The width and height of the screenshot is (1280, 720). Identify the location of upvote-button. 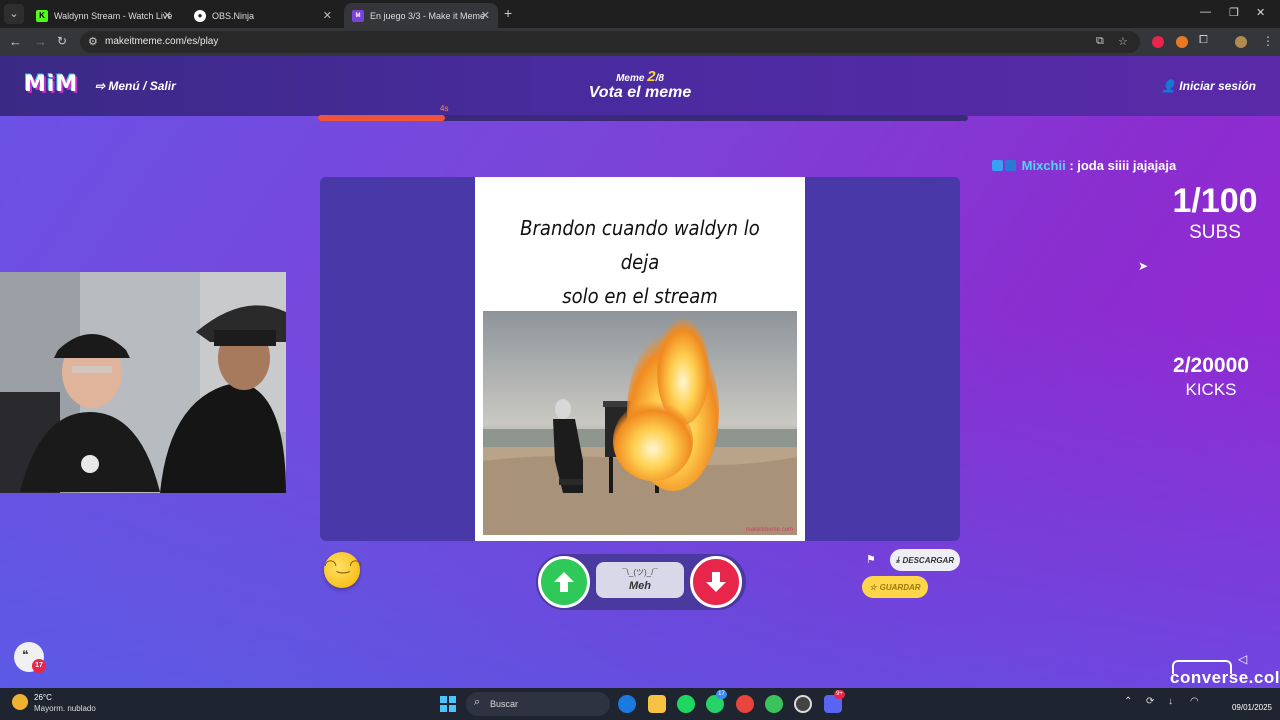
(564, 582).